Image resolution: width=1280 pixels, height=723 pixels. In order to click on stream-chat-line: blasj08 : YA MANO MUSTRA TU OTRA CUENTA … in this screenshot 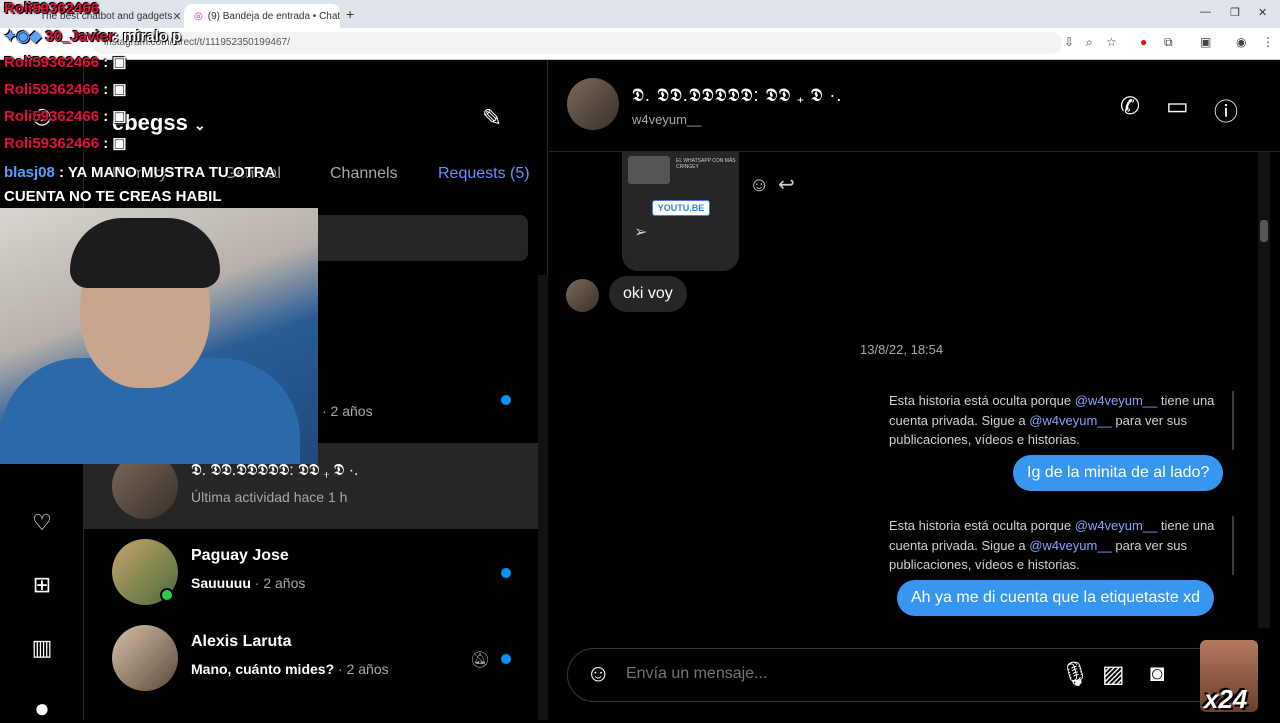, I will do `click(144, 185)`.